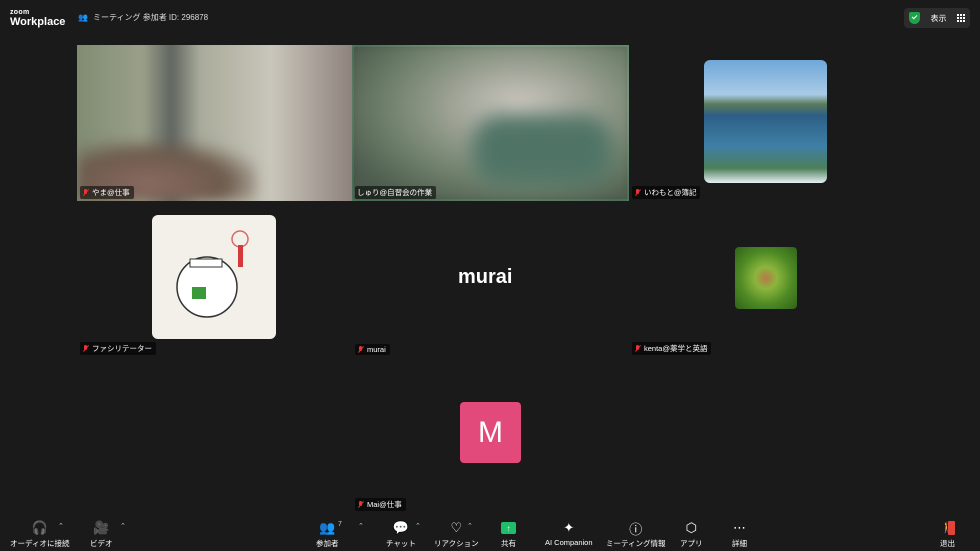 Image resolution: width=980 pixels, height=551 pixels. What do you see at coordinates (111, 192) in the screenshot?
I see `participant-name: やま@仕事` at bounding box center [111, 192].